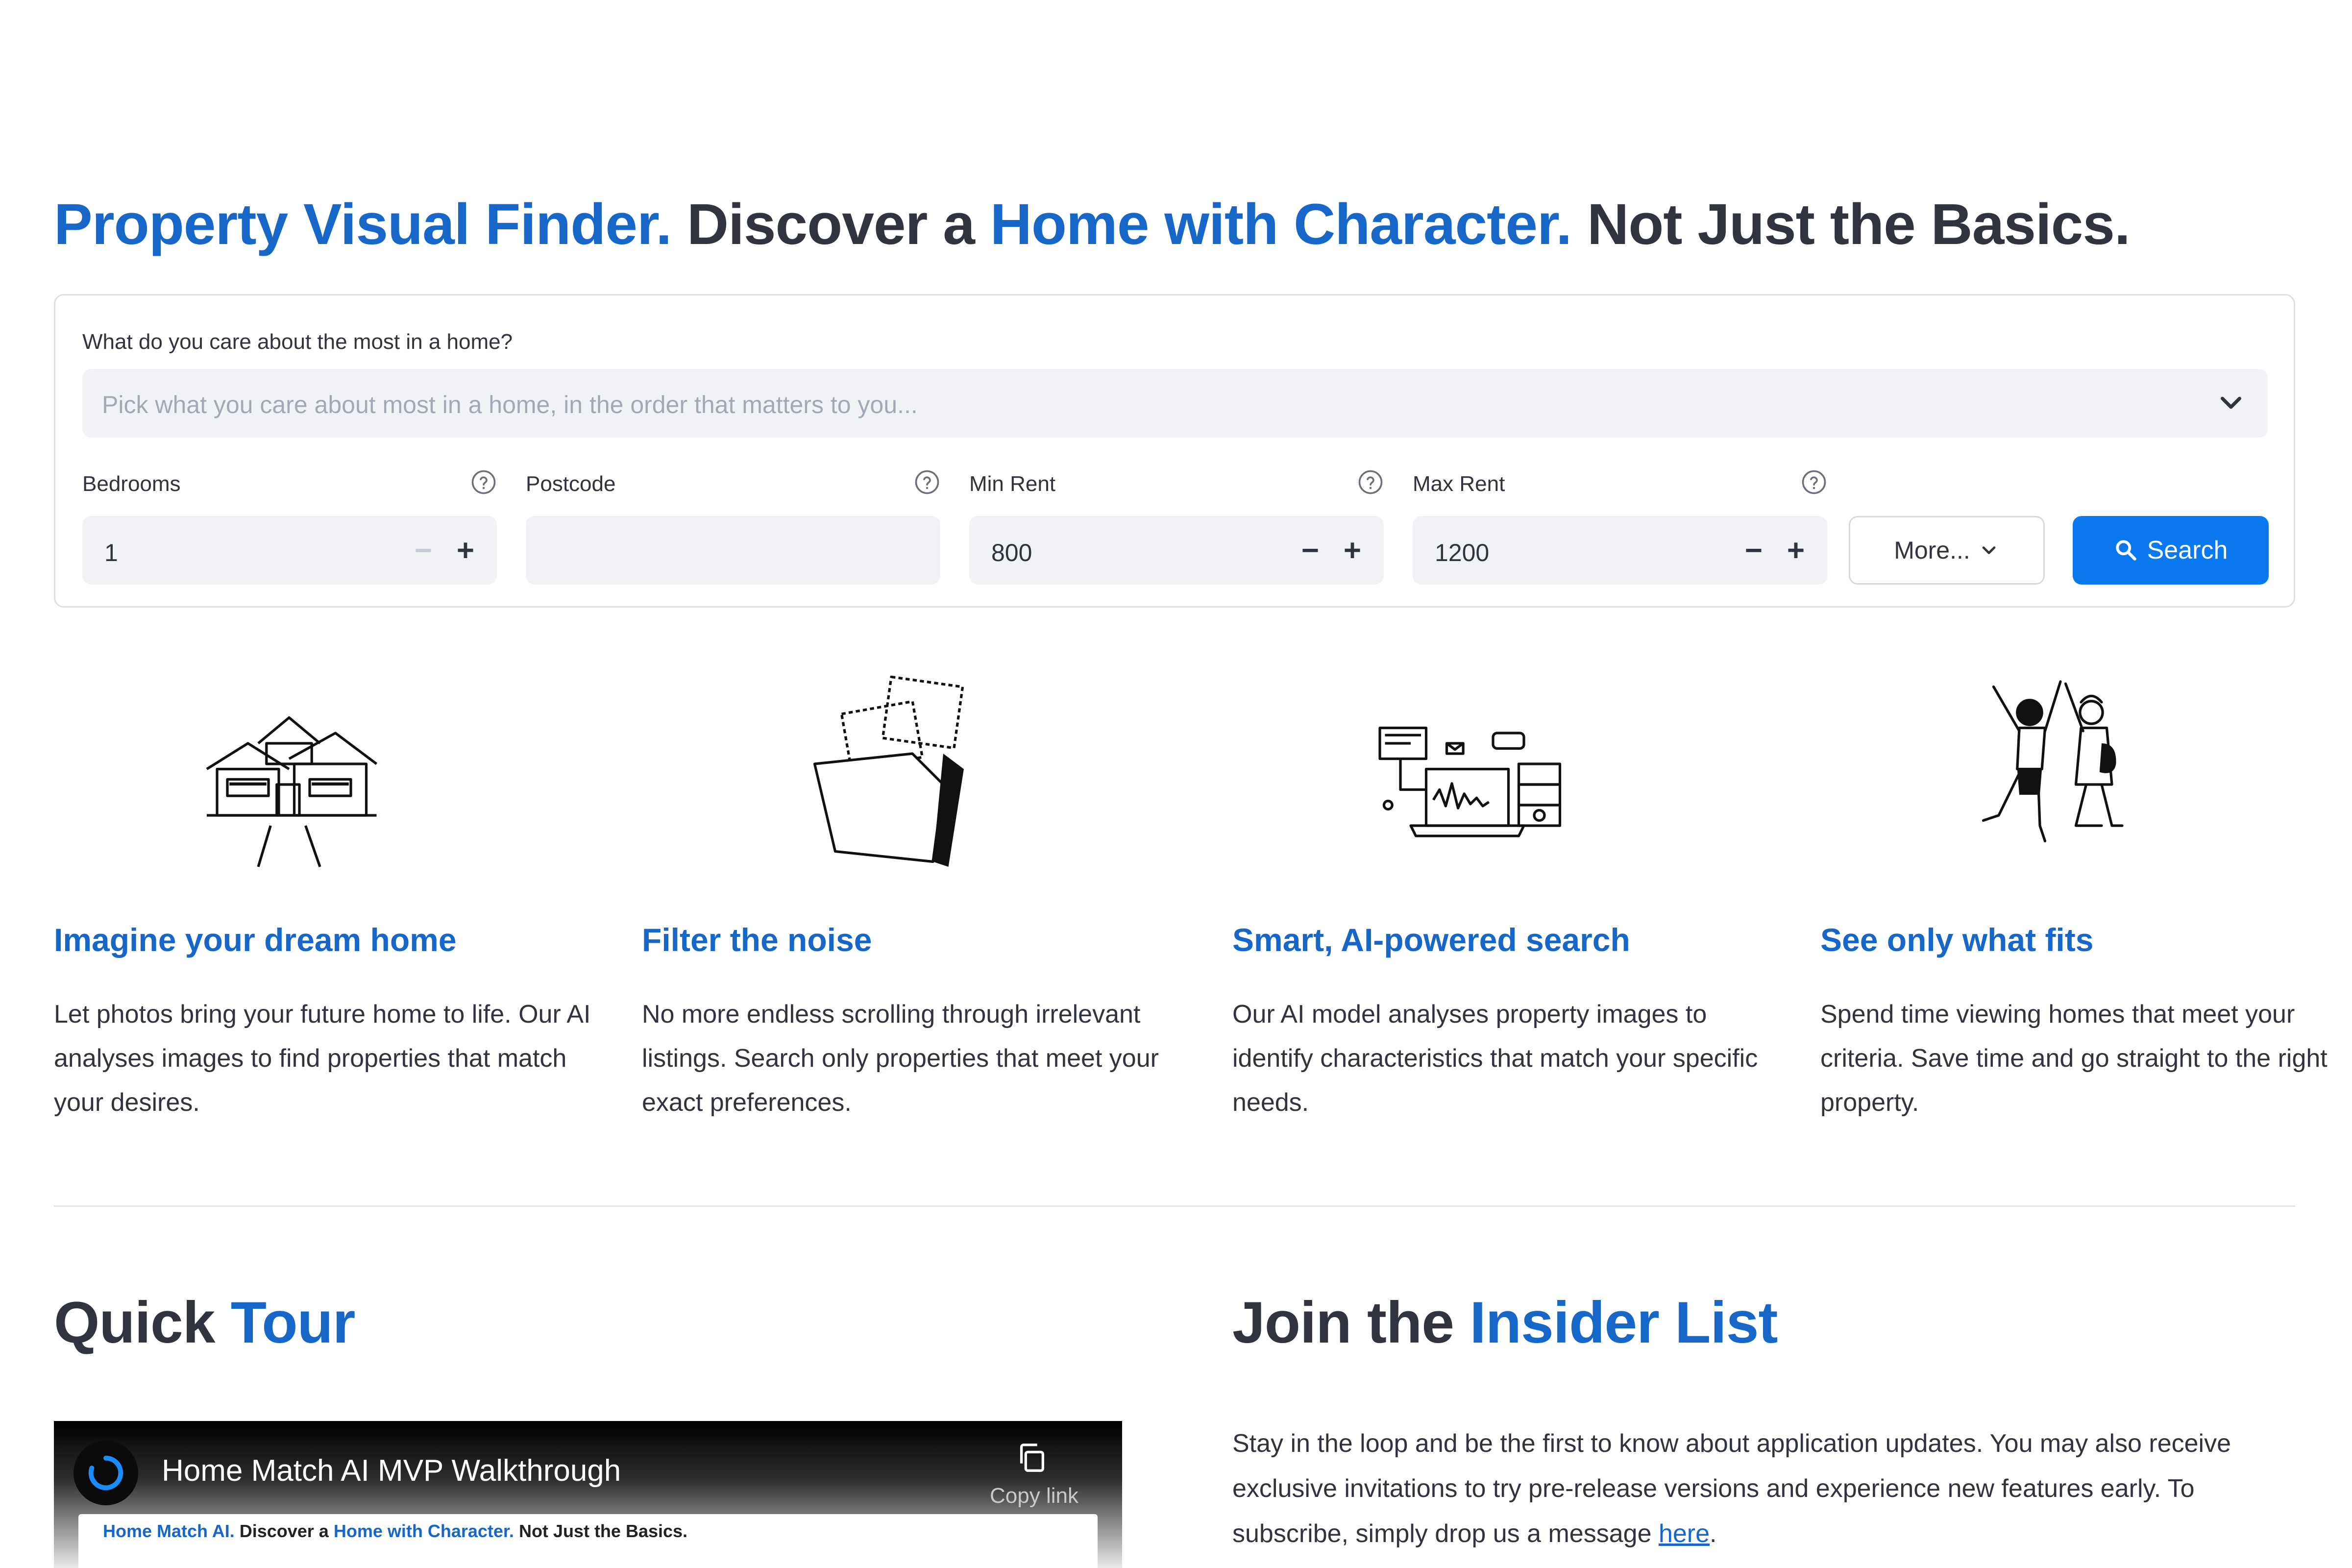  I want to click on postcode-label: Postcode, so click(571, 484).